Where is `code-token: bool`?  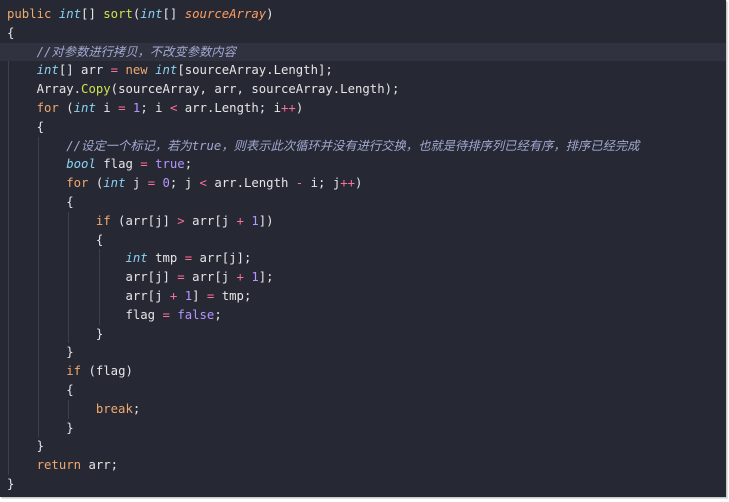 code-token: bool is located at coordinates (81, 164).